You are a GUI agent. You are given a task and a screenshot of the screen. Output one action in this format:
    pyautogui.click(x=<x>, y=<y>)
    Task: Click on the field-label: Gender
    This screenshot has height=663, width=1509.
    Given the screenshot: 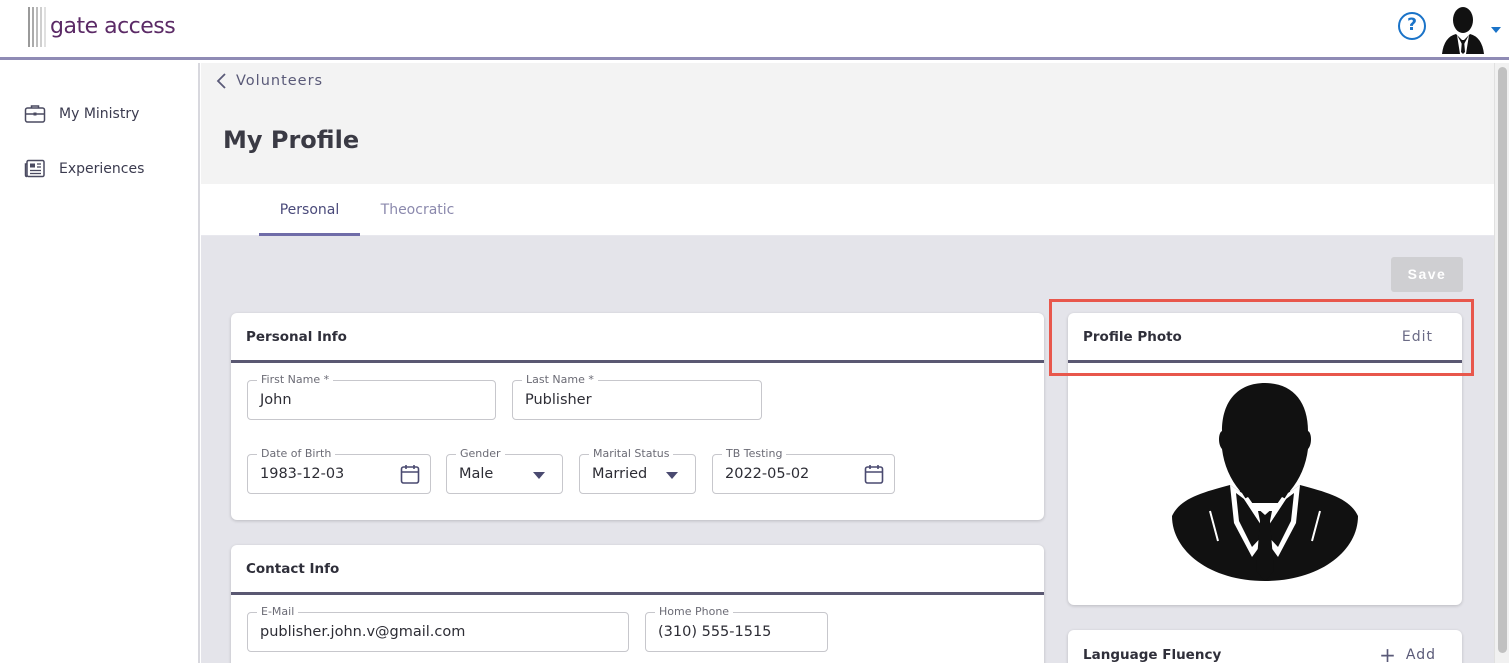 What is the action you would take?
    pyautogui.click(x=480, y=454)
    